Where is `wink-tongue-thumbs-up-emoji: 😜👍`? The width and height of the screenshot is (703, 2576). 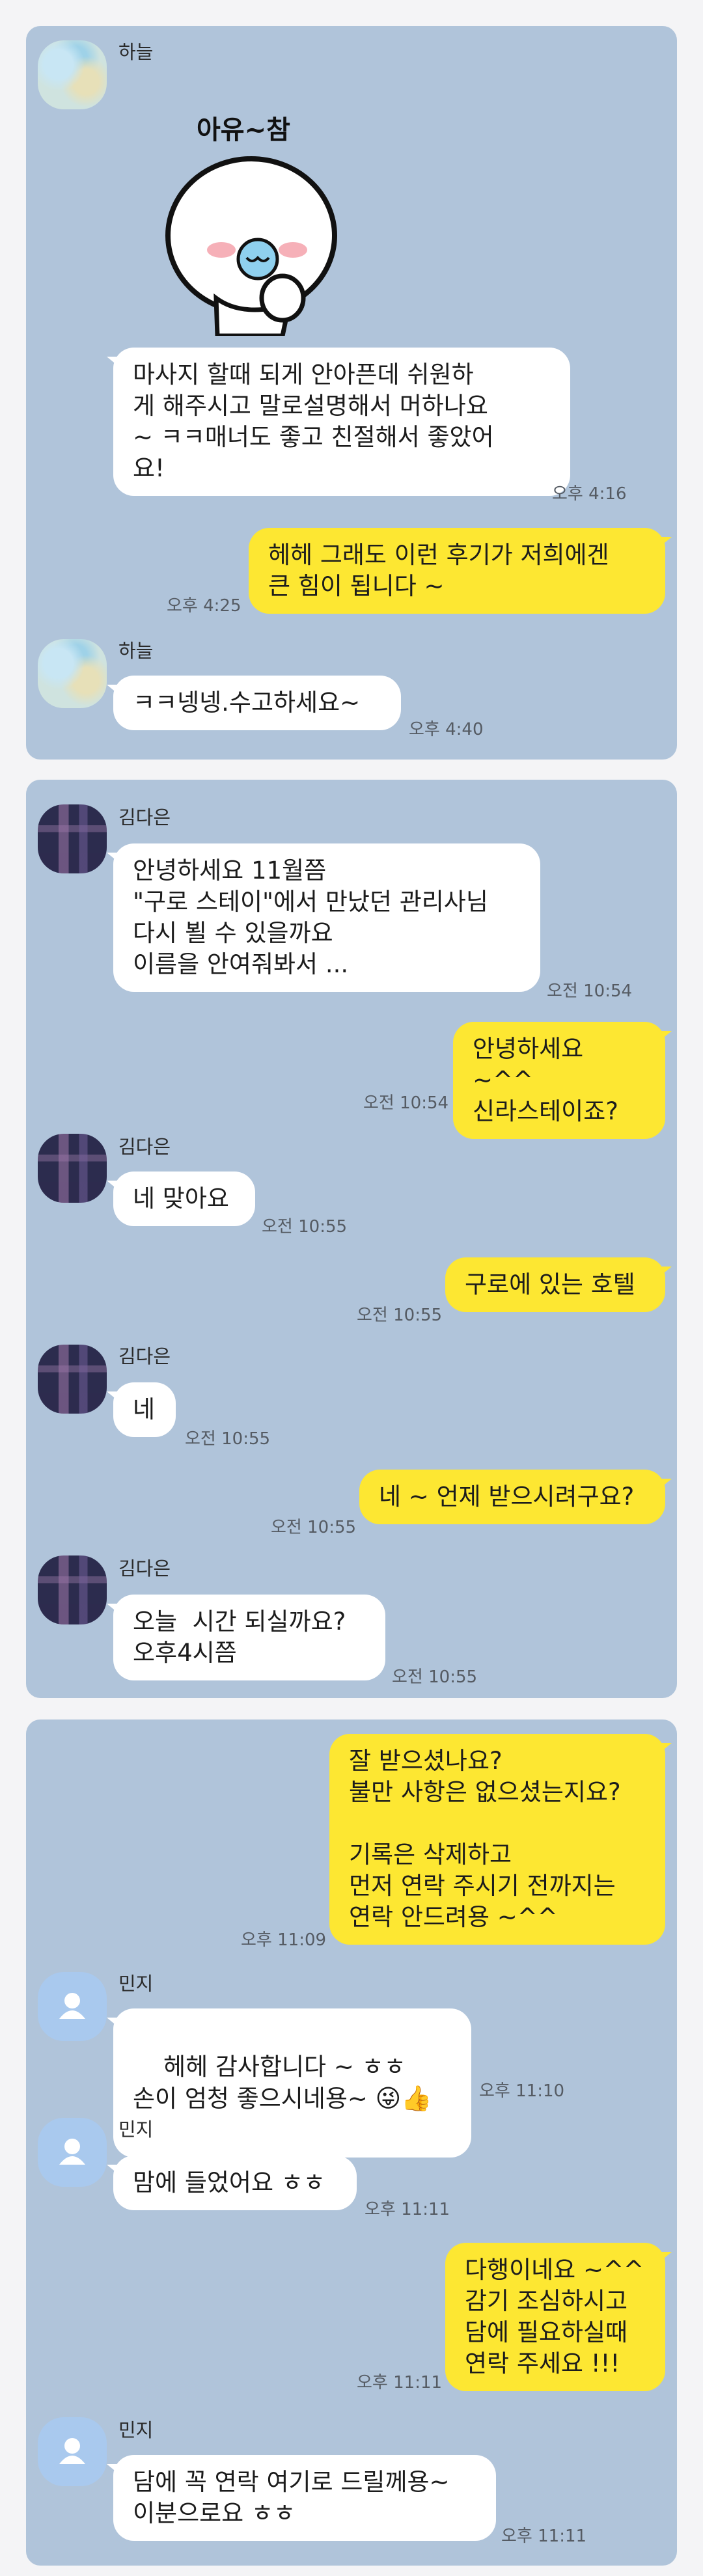
wink-tongue-thumbs-up-emoji: 😜👍 is located at coordinates (403, 2099).